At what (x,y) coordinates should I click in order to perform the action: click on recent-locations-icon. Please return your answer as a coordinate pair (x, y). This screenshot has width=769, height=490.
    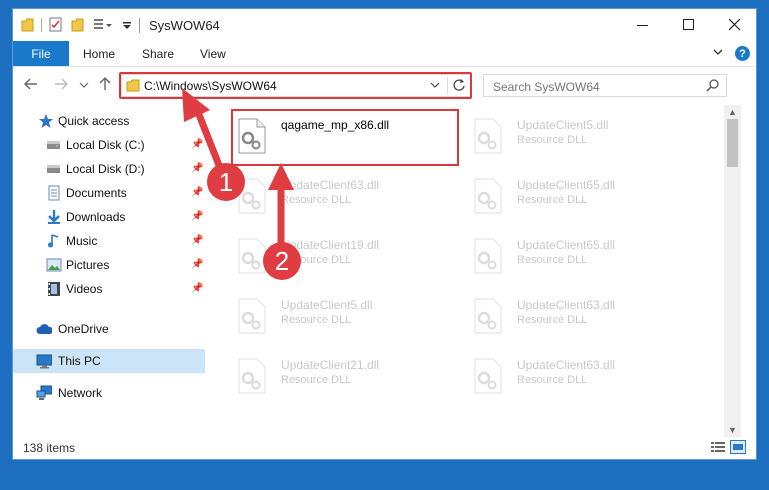
    Looking at the image, I should click on (84, 85).